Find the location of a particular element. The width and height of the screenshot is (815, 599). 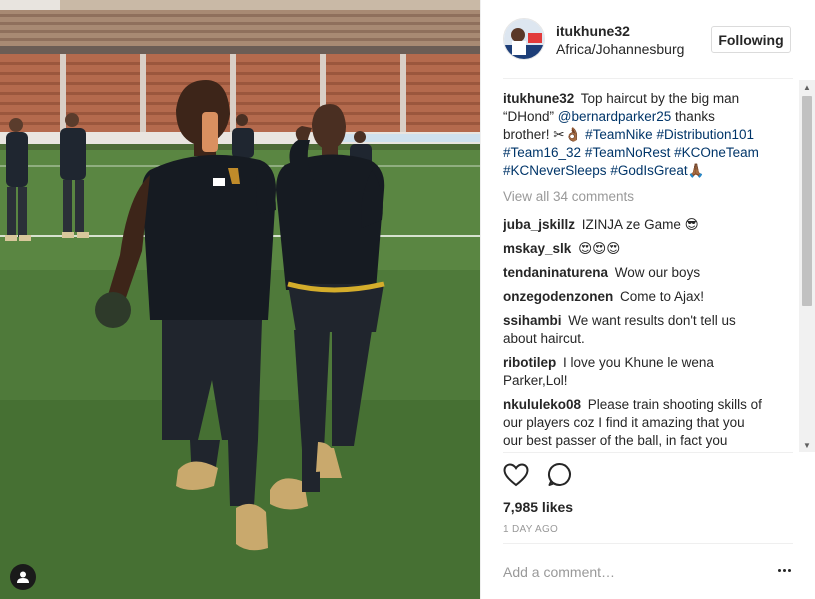

mention-link: @bernardparker25 is located at coordinates (615, 116).